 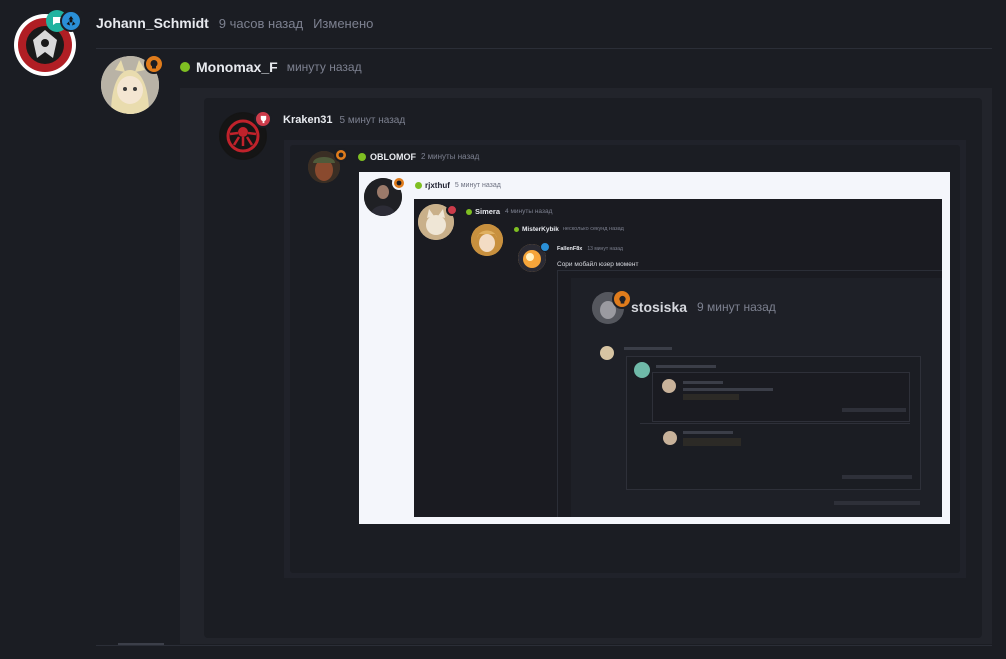 What do you see at coordinates (593, 229) in the screenshot?
I see `misterkybik-timestamp: несколько секунд назад` at bounding box center [593, 229].